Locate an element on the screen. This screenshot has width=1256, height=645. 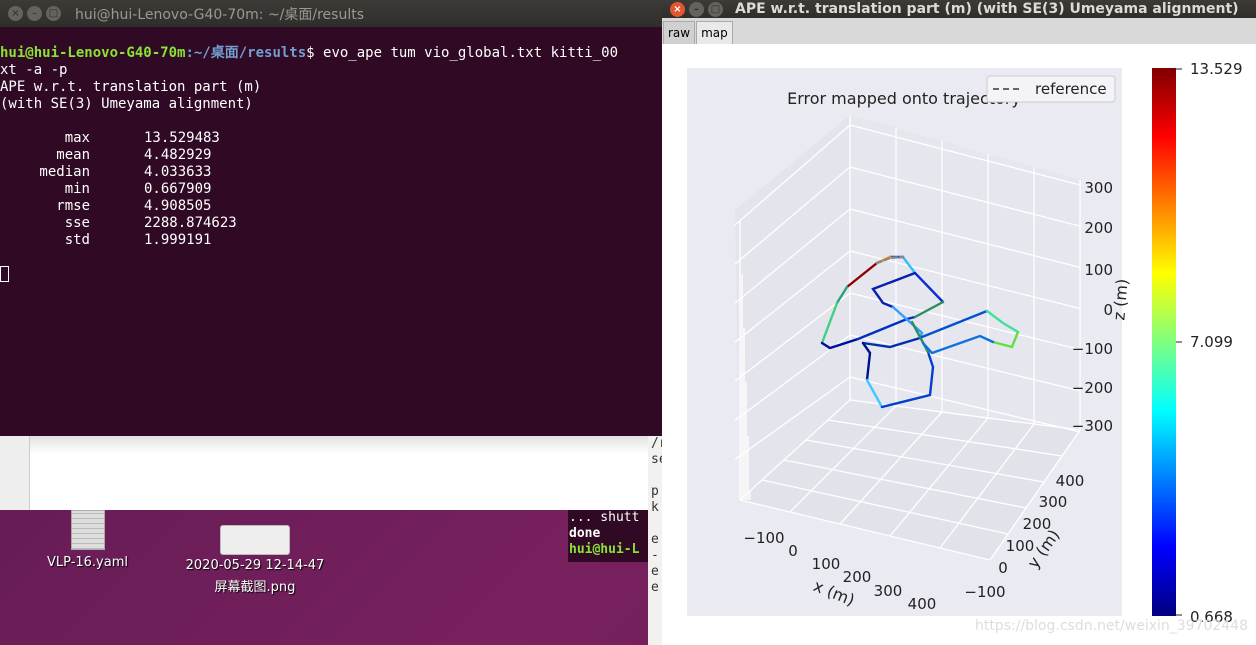
x-tick: 0 is located at coordinates (793, 551).